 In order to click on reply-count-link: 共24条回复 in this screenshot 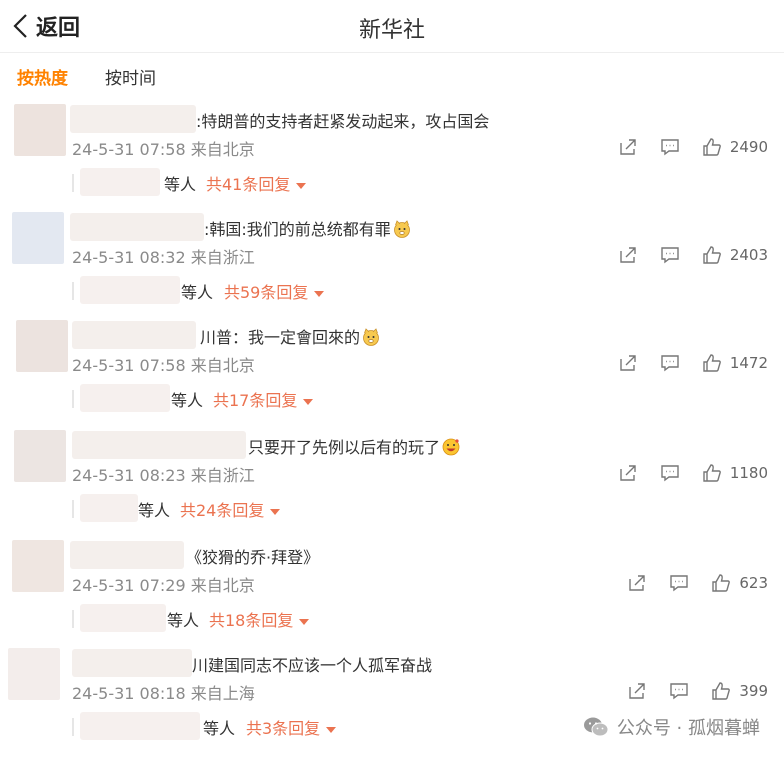, I will do `click(230, 509)`.